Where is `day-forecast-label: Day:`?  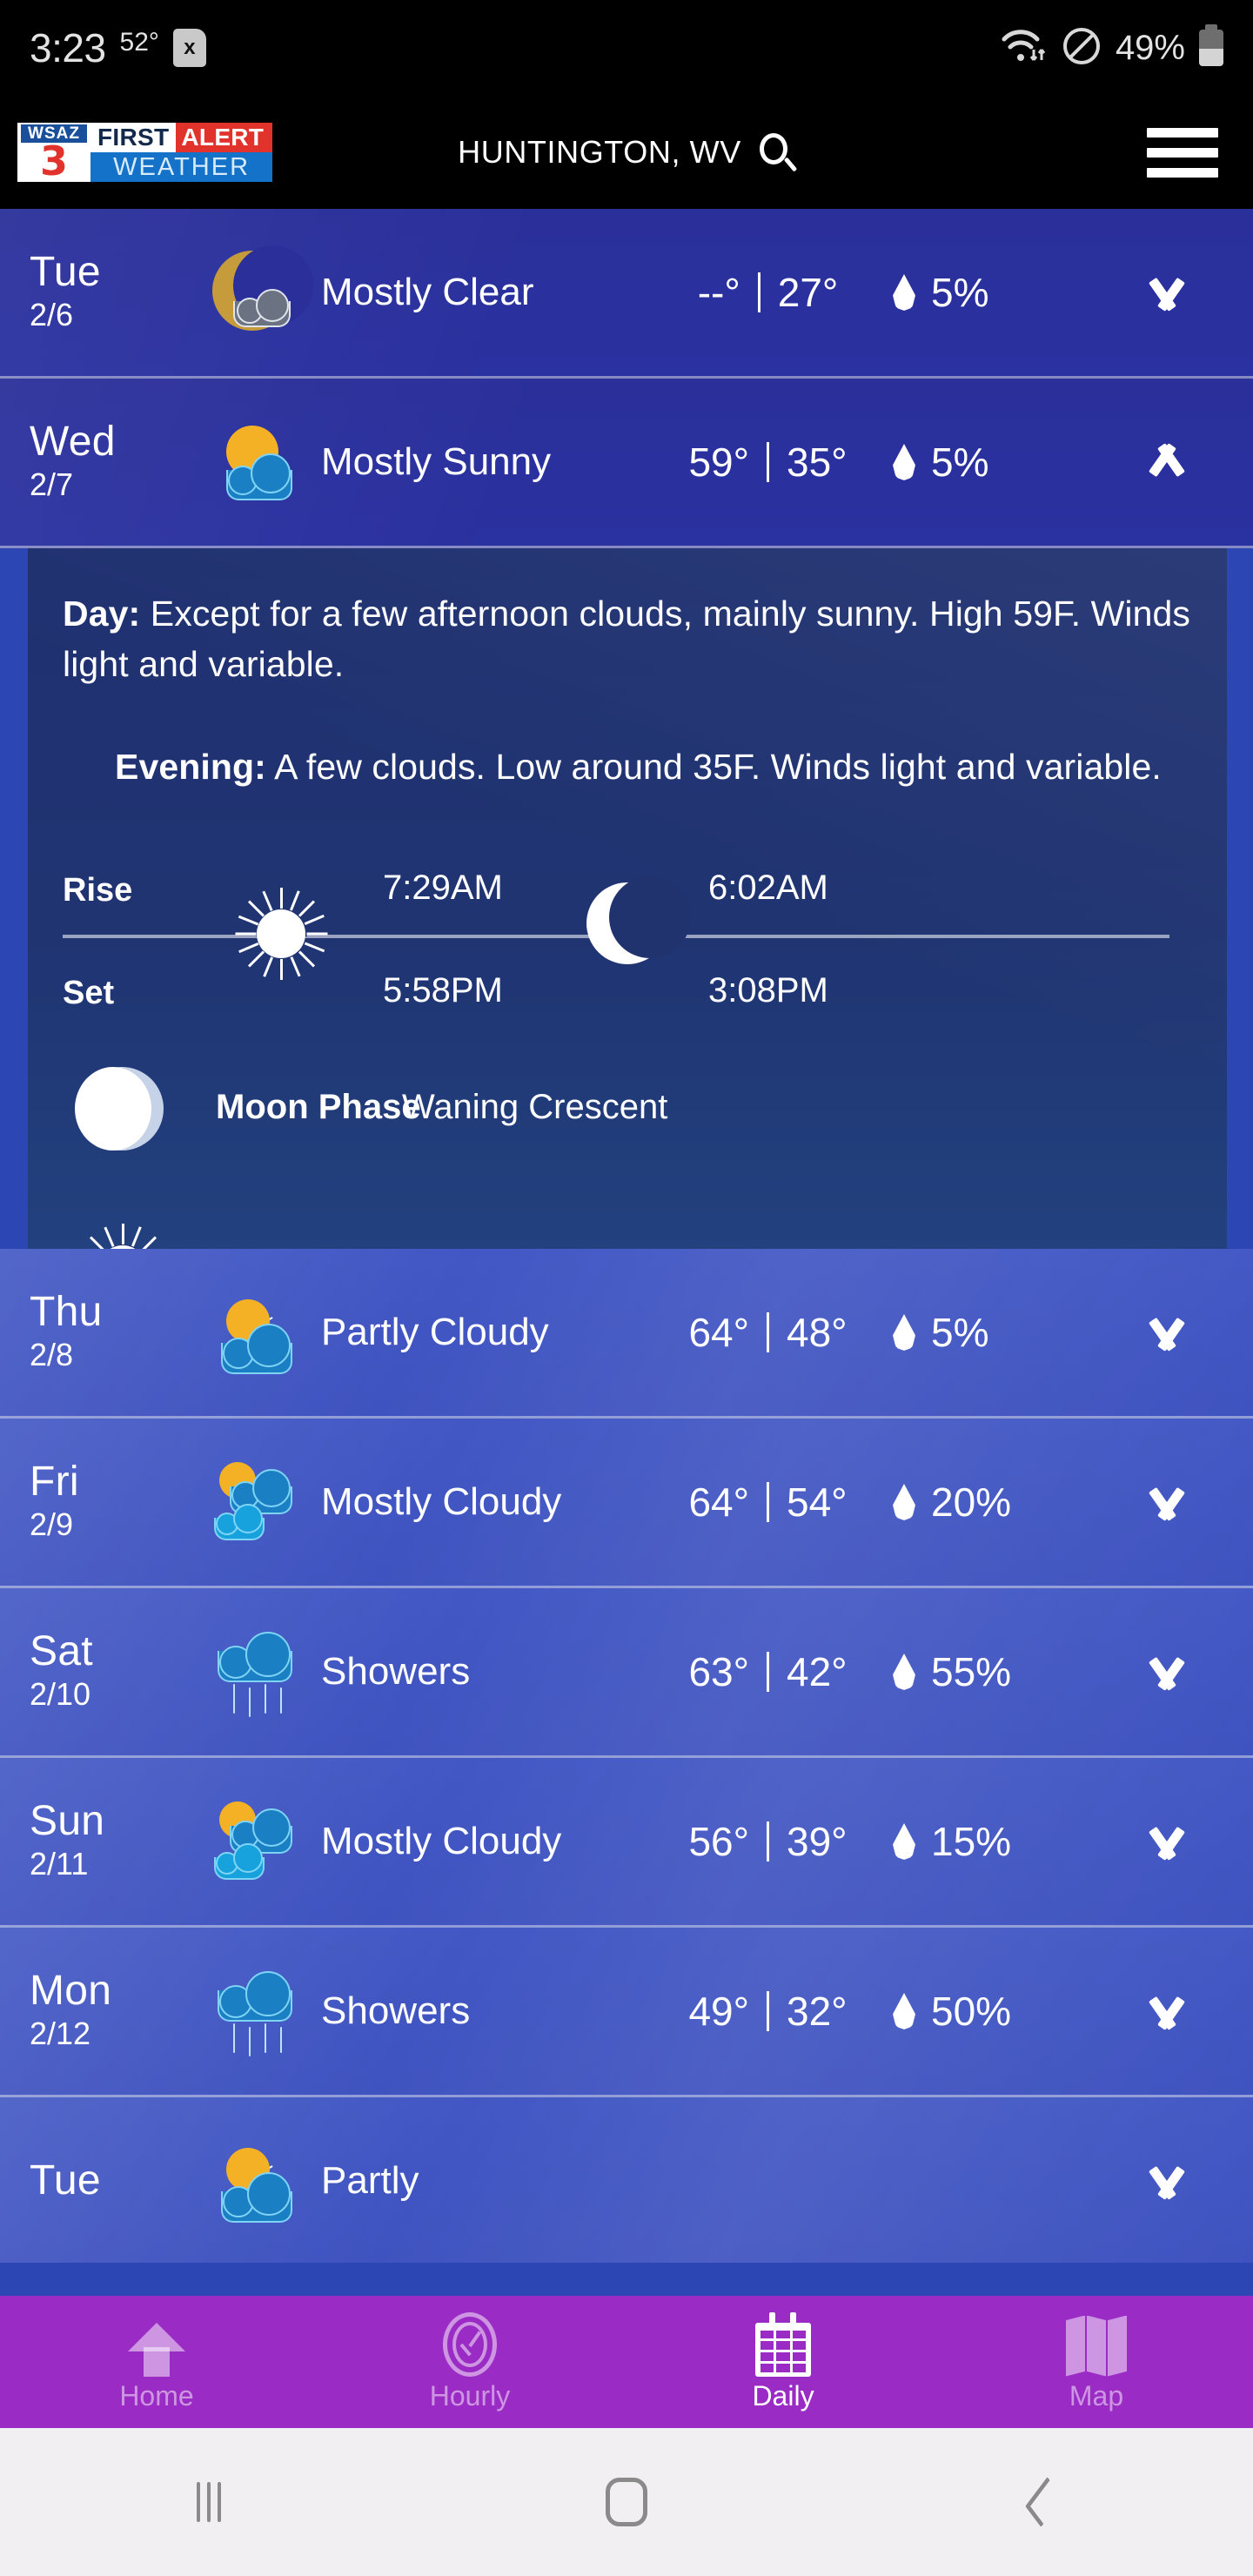
day-forecast-label: Day: is located at coordinates (102, 614).